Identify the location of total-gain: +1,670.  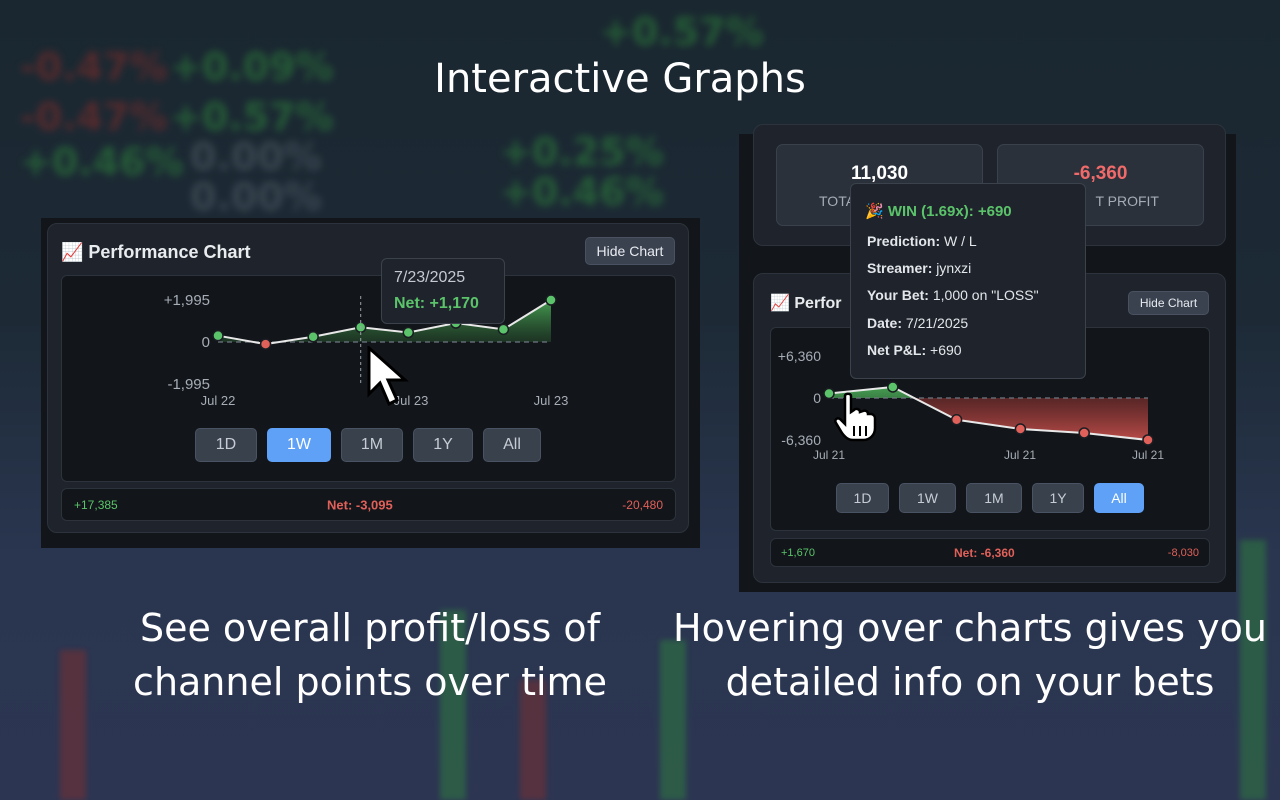
(798, 552).